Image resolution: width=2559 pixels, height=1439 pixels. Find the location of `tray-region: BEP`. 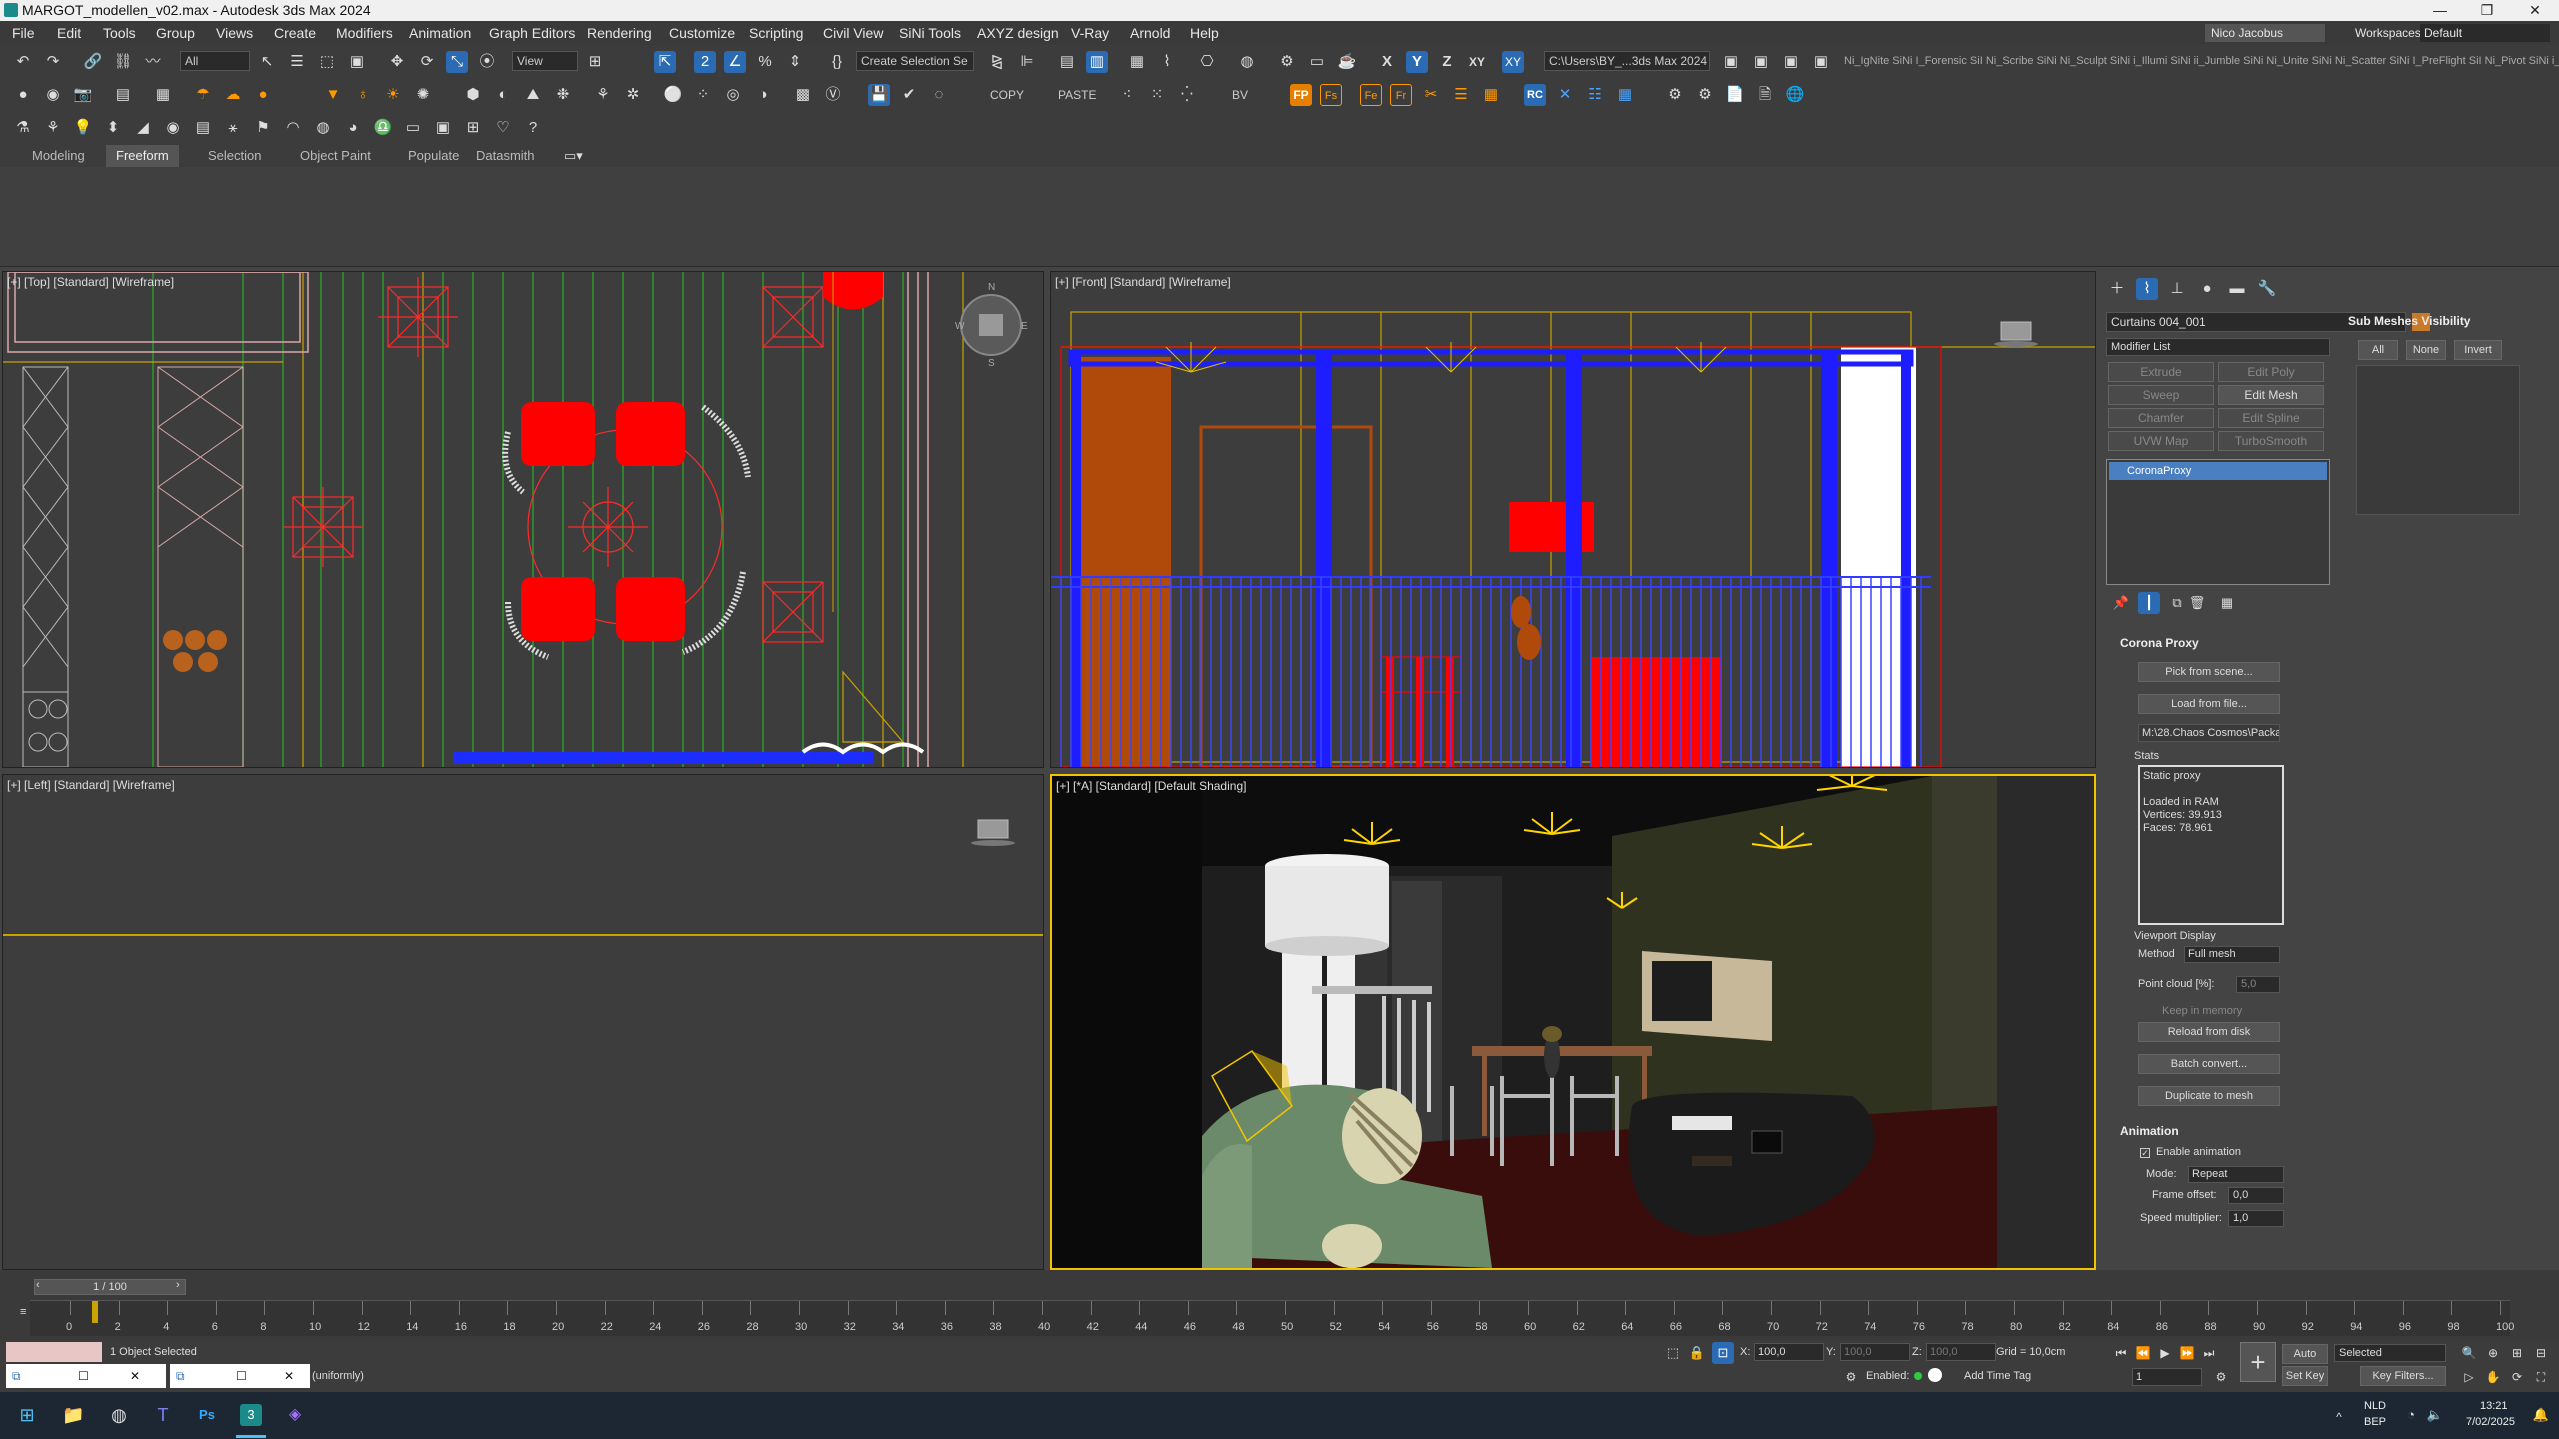

tray-region: BEP is located at coordinates (2375, 1422).